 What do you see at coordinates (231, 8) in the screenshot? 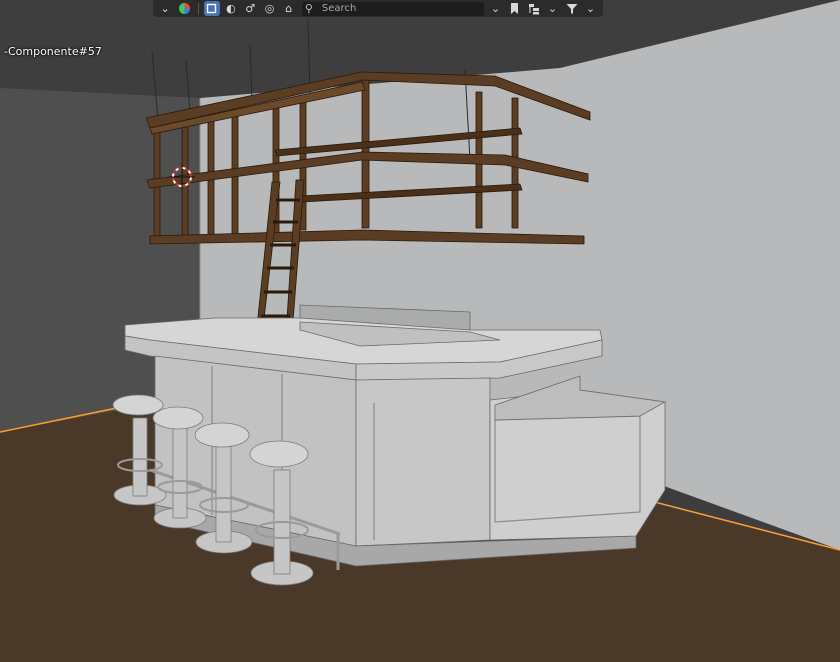
I see `object-type-icon: ◐` at bounding box center [231, 8].